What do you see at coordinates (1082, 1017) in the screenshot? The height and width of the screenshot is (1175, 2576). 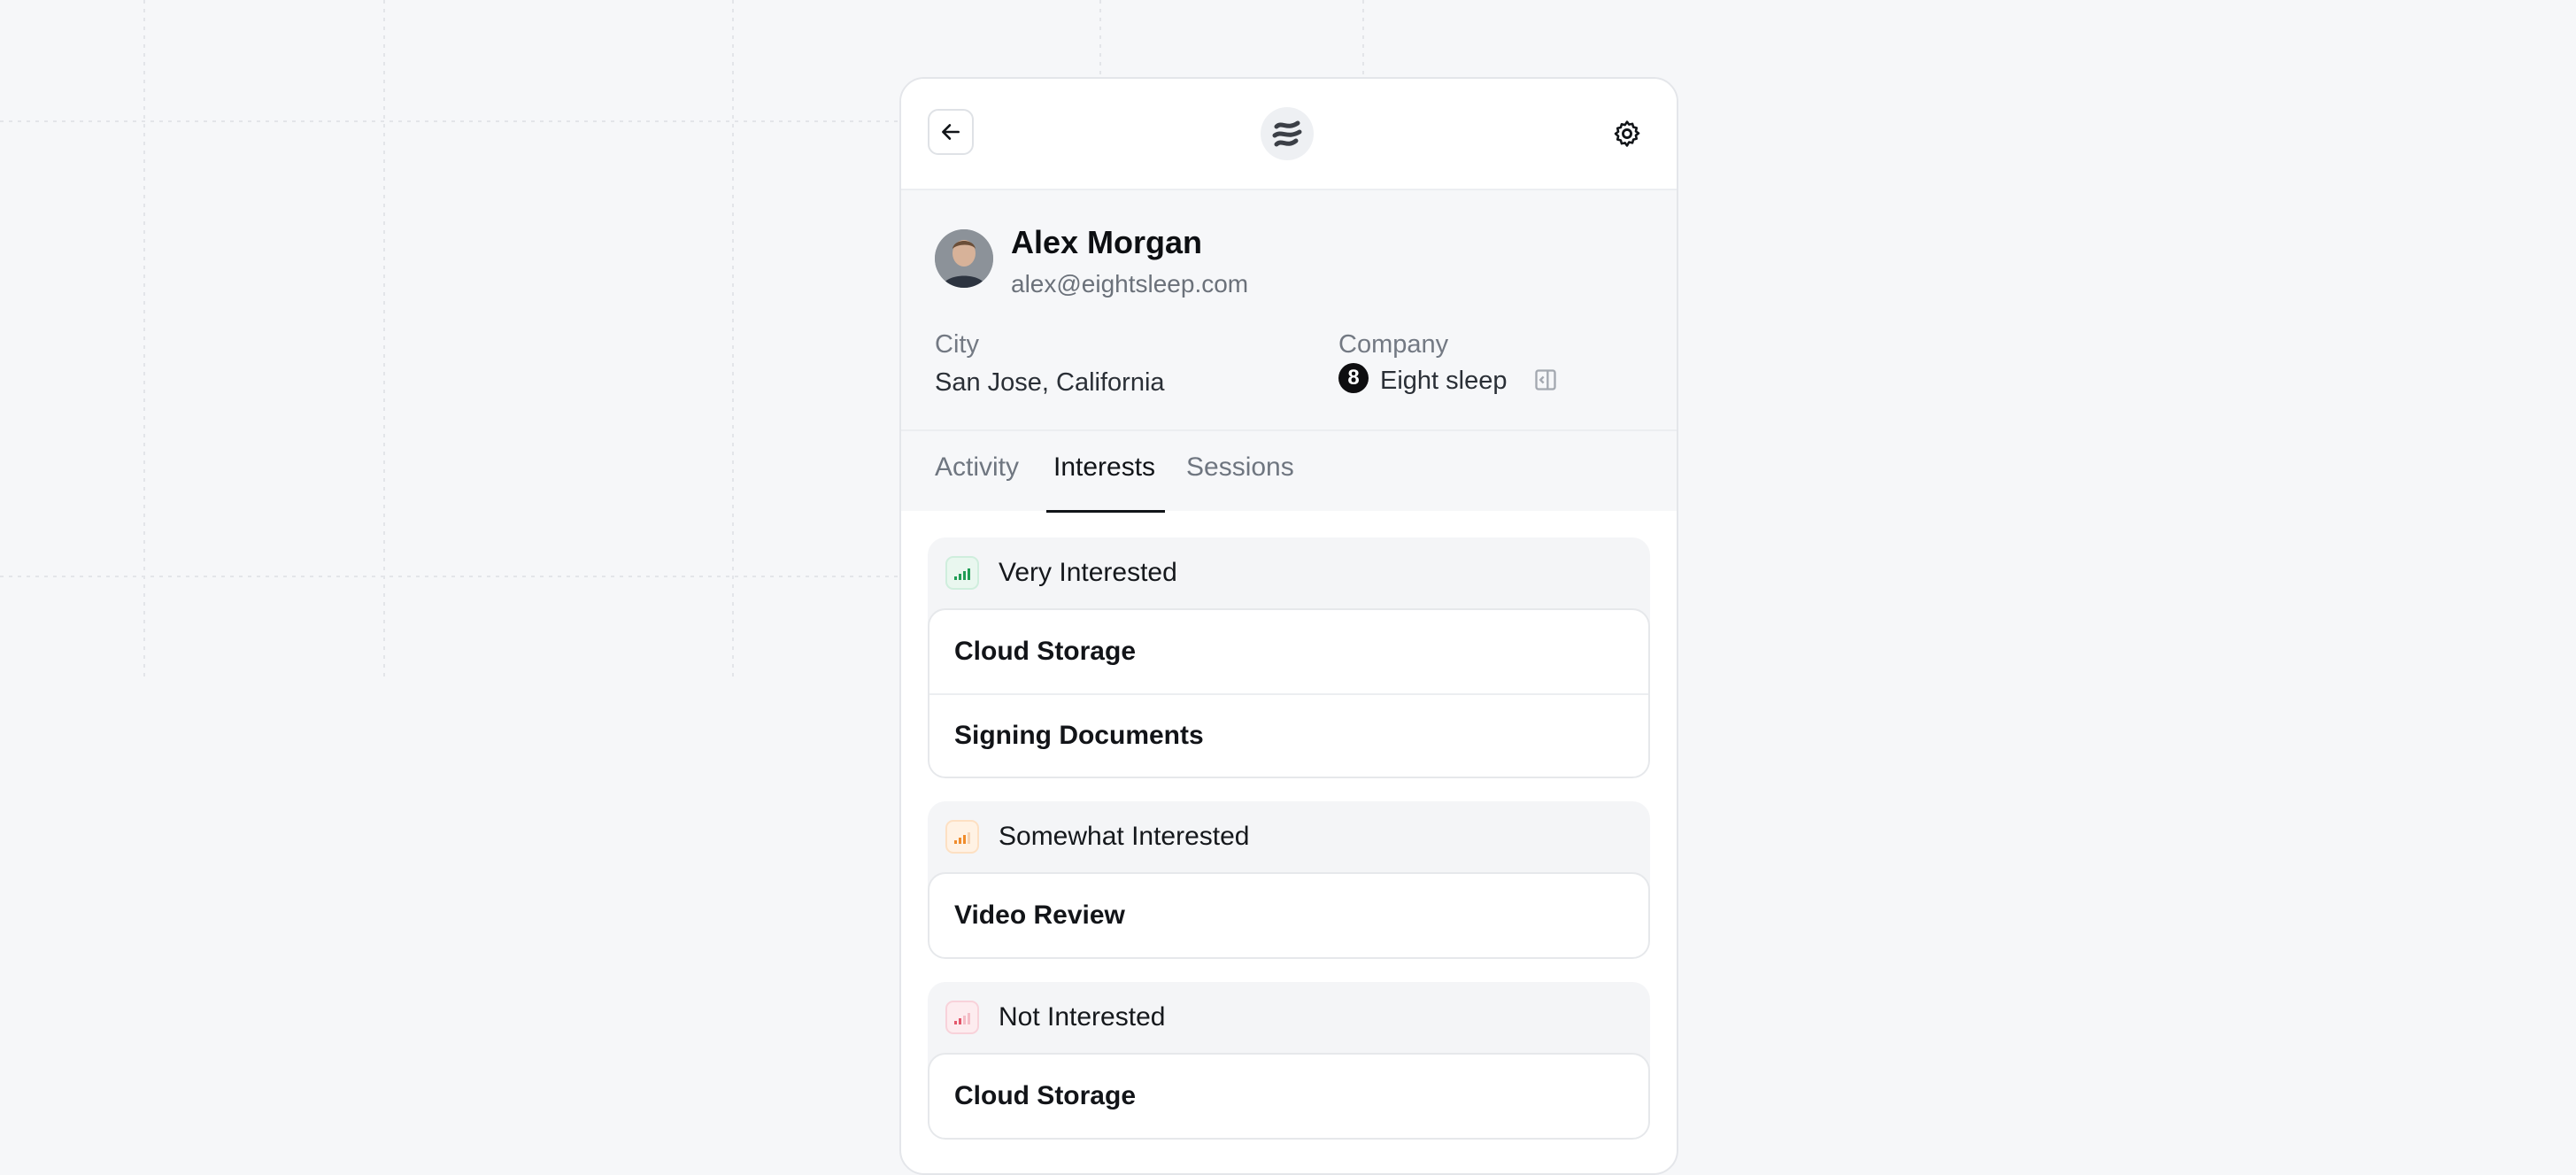 I see `group-title: Not Interested` at bounding box center [1082, 1017].